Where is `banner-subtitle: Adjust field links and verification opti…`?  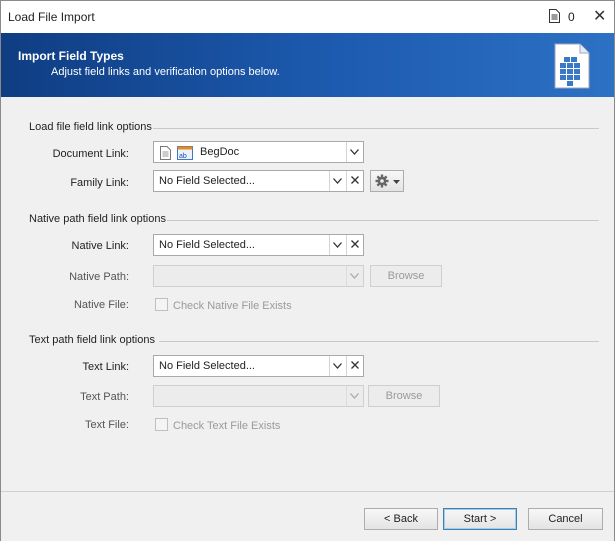 banner-subtitle: Adjust field links and verification opti… is located at coordinates (165, 72).